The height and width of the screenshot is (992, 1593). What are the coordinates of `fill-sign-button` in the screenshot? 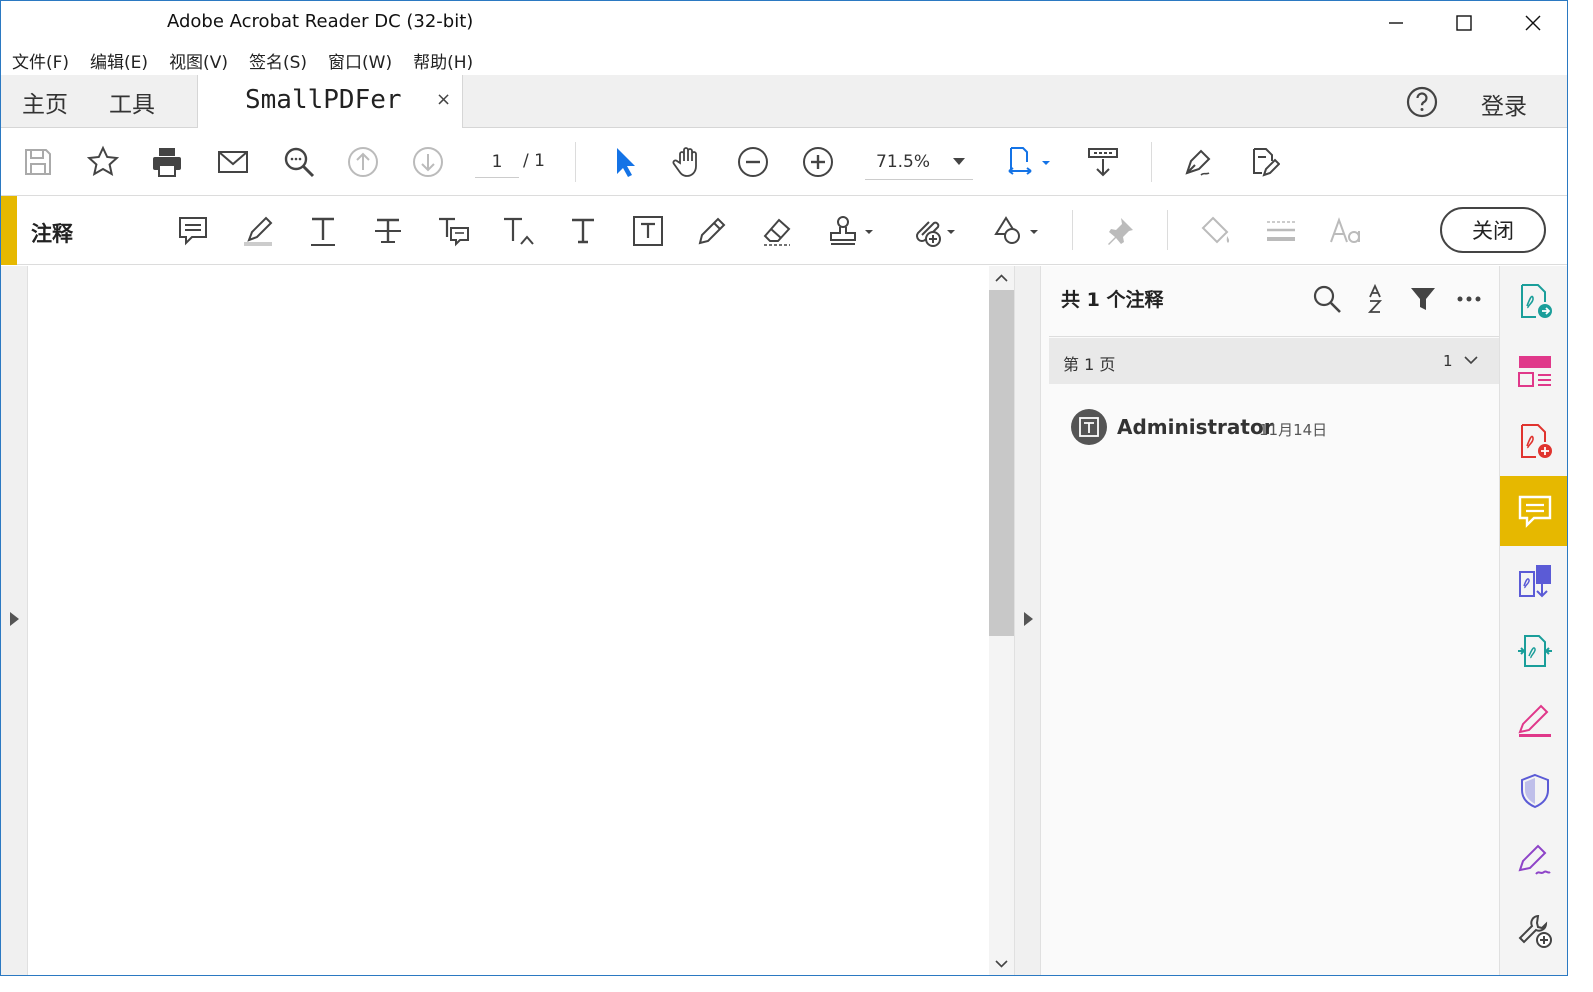 It's located at (1198, 162).